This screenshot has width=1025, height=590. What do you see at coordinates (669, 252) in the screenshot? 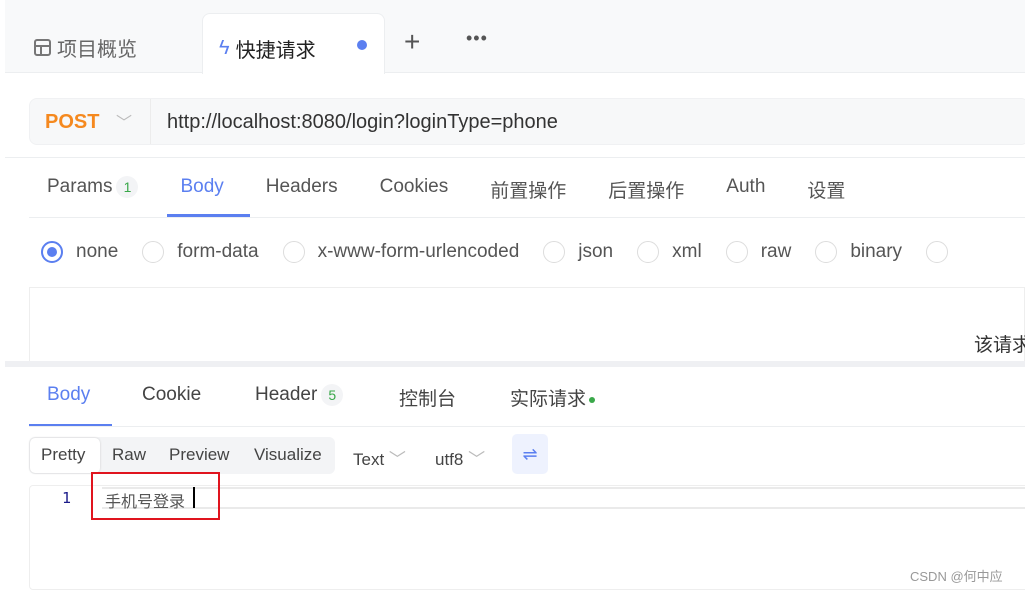
I see `radio-xml: xml` at bounding box center [669, 252].